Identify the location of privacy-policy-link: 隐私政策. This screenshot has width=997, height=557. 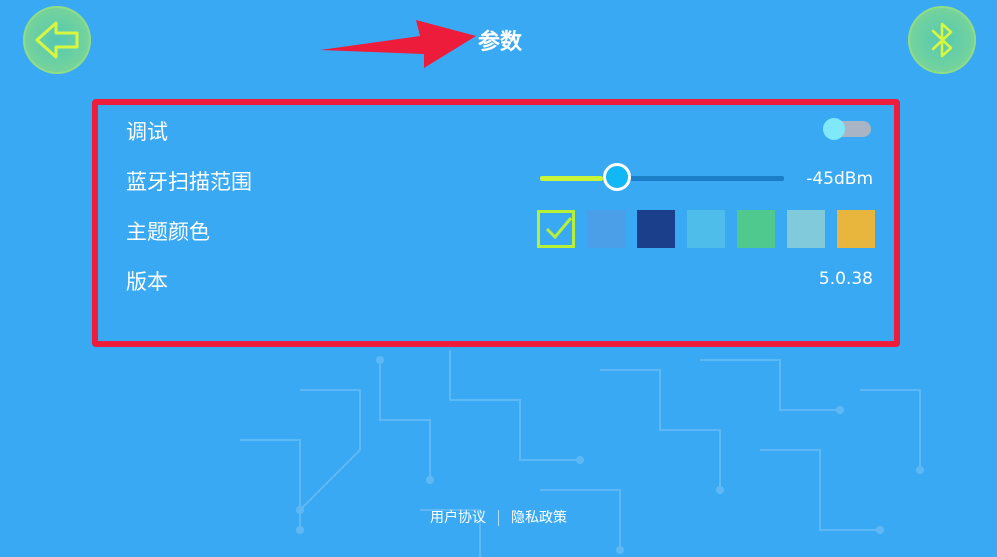
(539, 517).